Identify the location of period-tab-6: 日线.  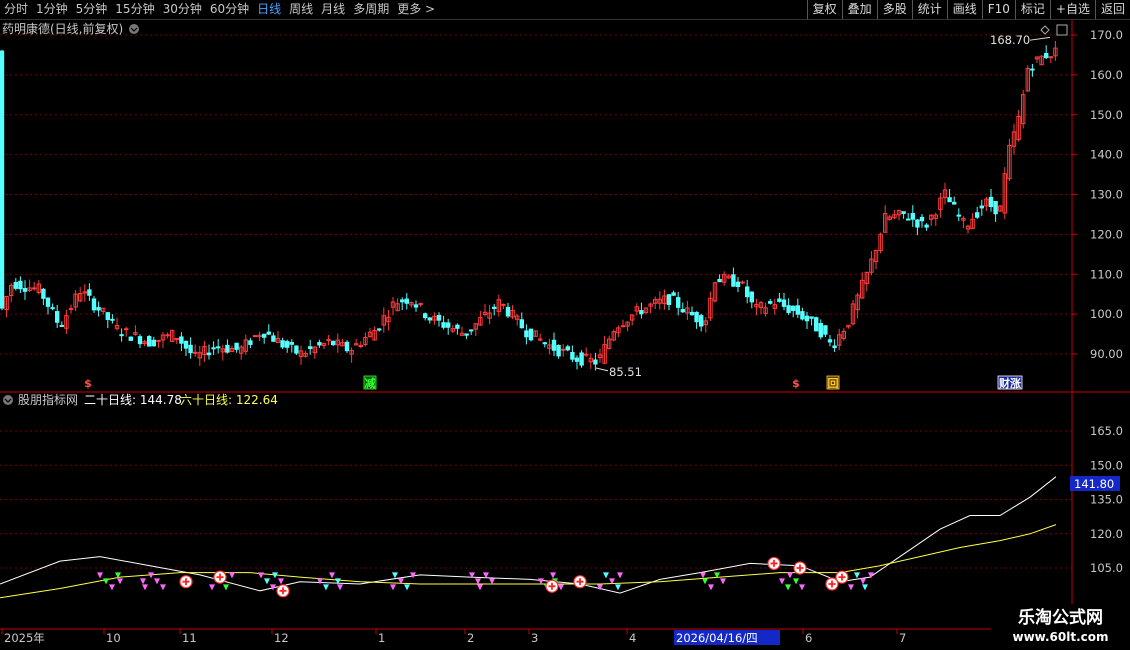
(269, 9).